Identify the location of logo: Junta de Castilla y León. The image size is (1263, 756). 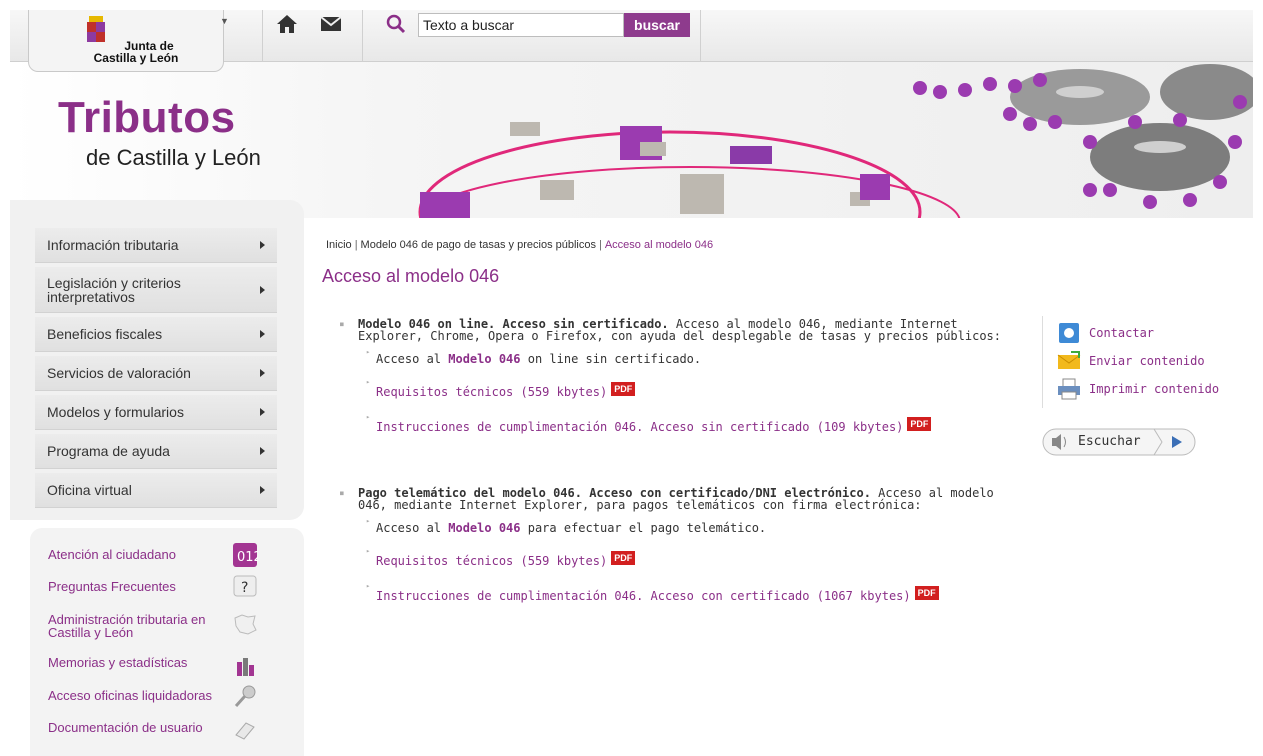
(126, 41).